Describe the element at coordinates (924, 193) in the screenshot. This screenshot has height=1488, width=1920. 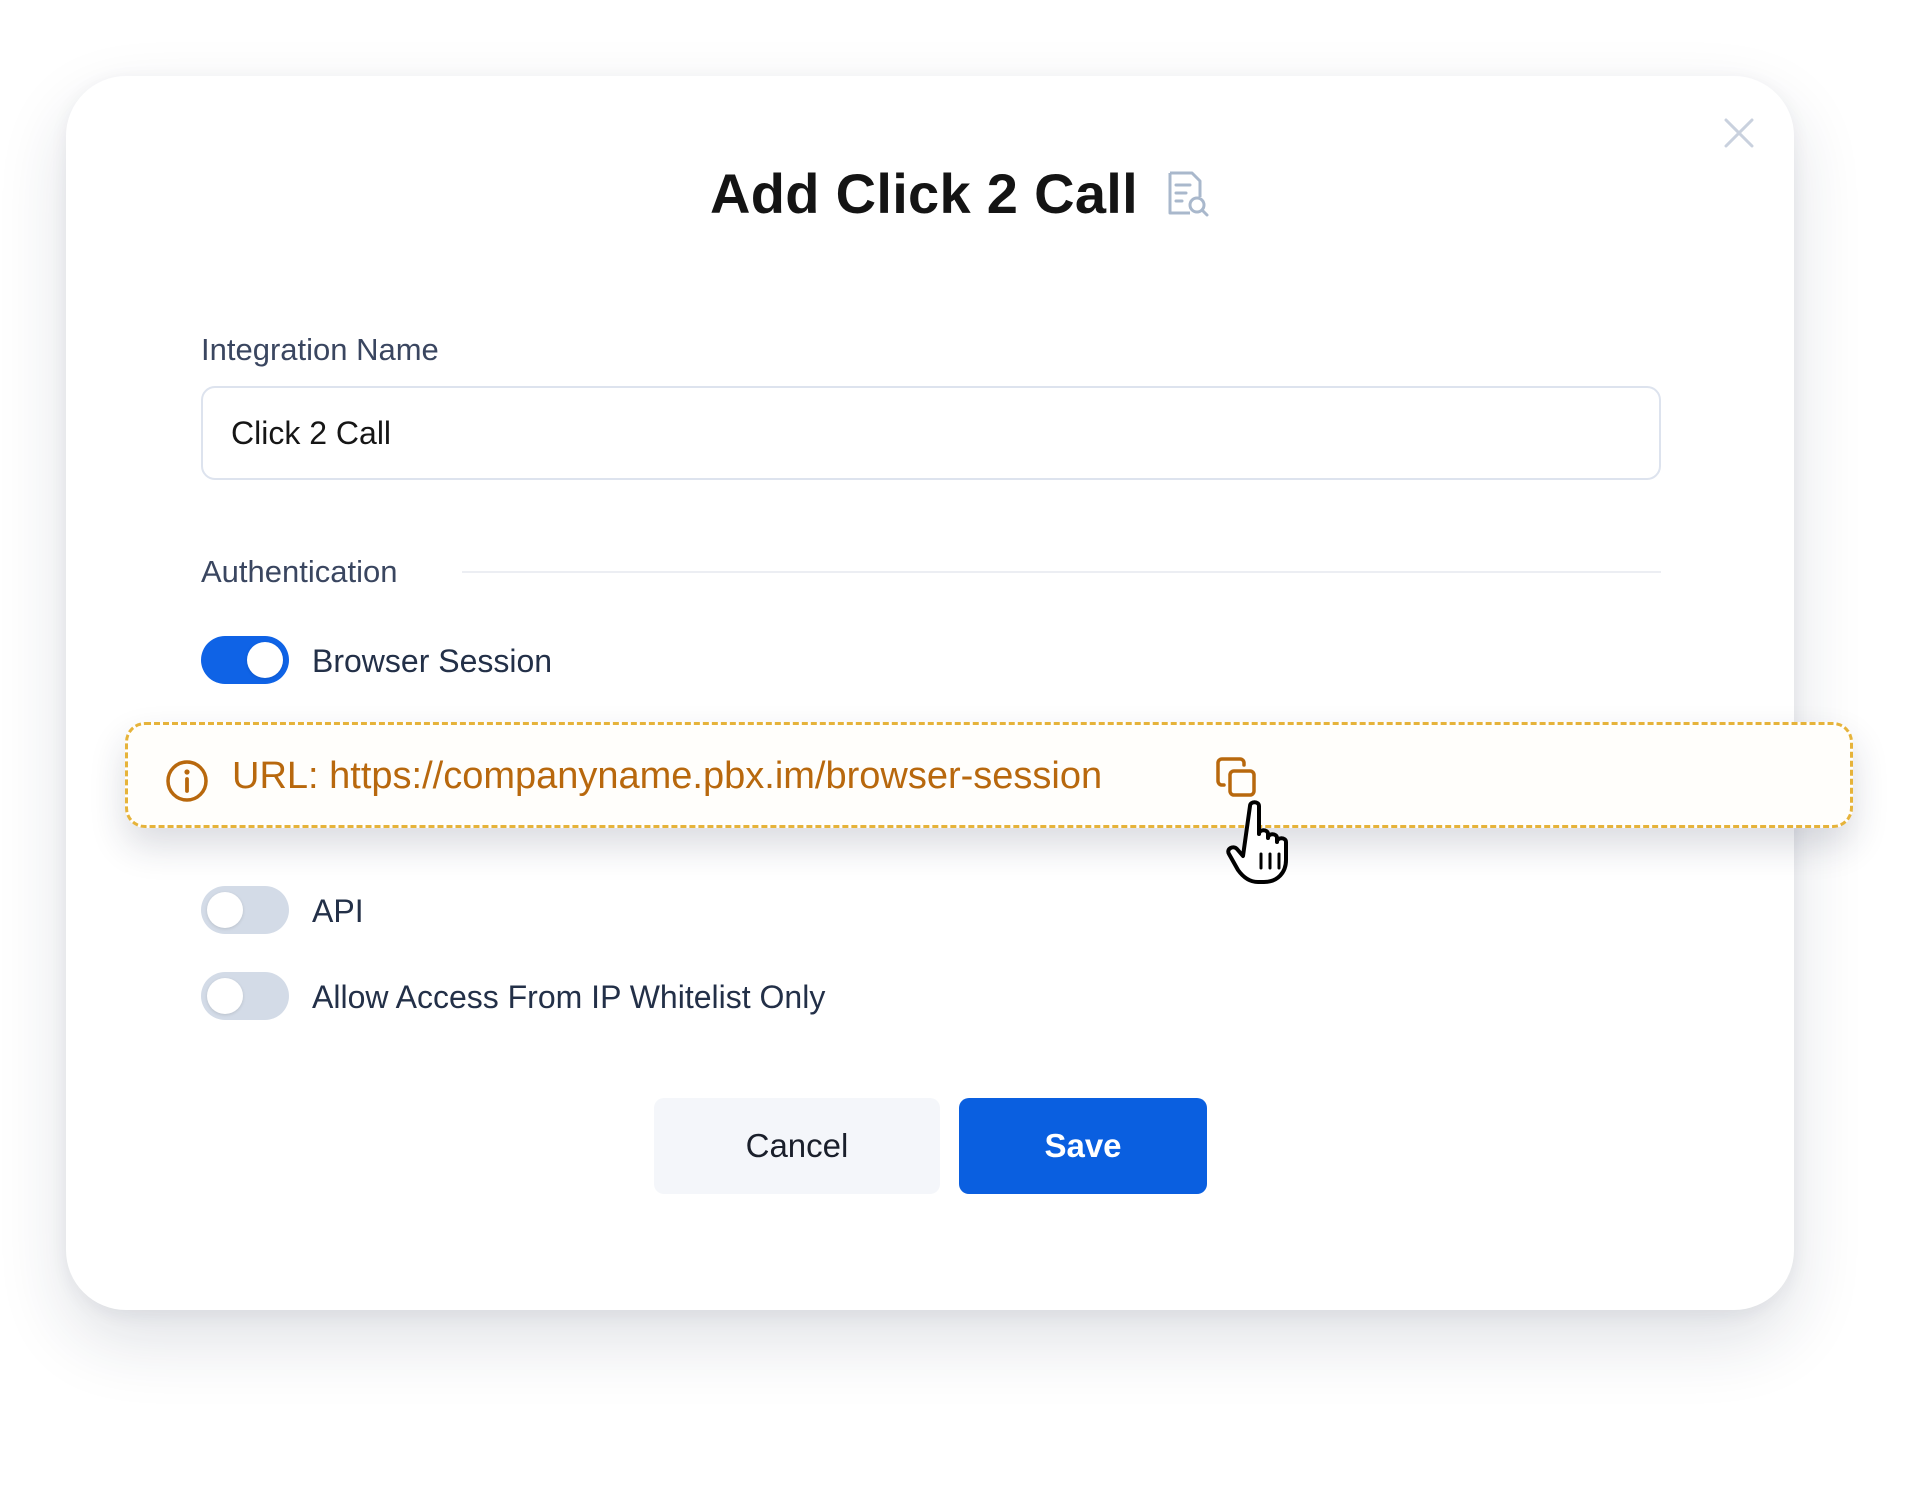
I see `modal-title: Add Click 2 Call` at that location.